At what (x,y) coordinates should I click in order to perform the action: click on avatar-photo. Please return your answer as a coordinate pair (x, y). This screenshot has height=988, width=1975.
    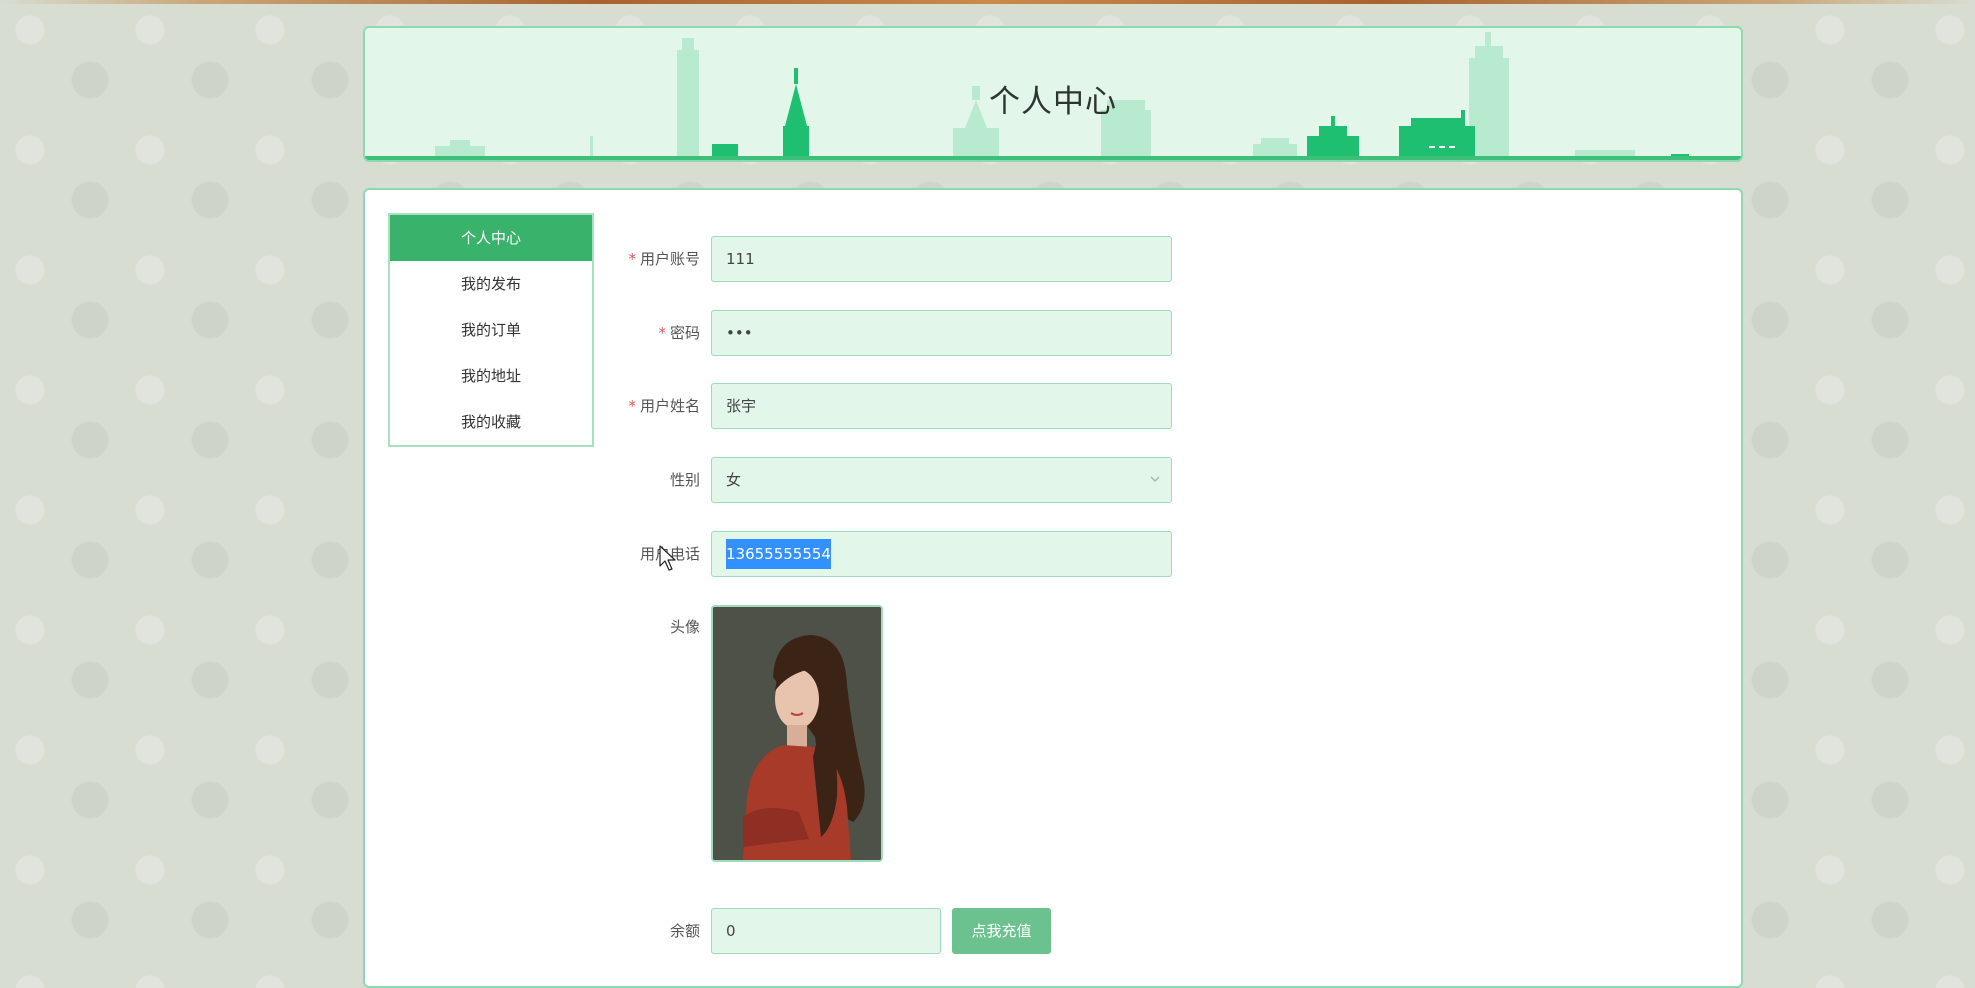
    Looking at the image, I should click on (797, 733).